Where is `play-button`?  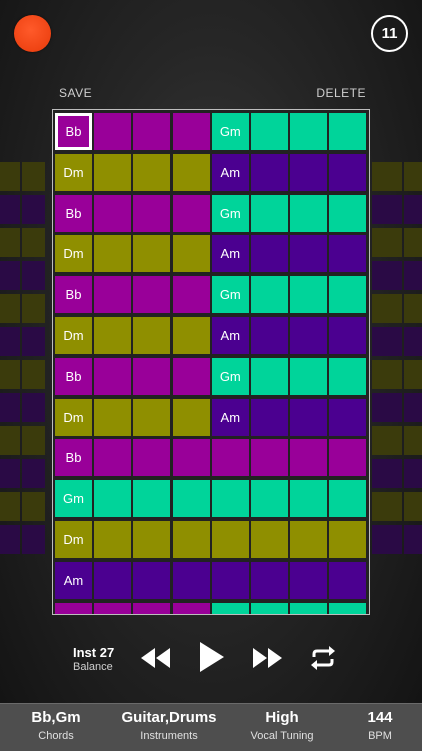 play-button is located at coordinates (211, 657).